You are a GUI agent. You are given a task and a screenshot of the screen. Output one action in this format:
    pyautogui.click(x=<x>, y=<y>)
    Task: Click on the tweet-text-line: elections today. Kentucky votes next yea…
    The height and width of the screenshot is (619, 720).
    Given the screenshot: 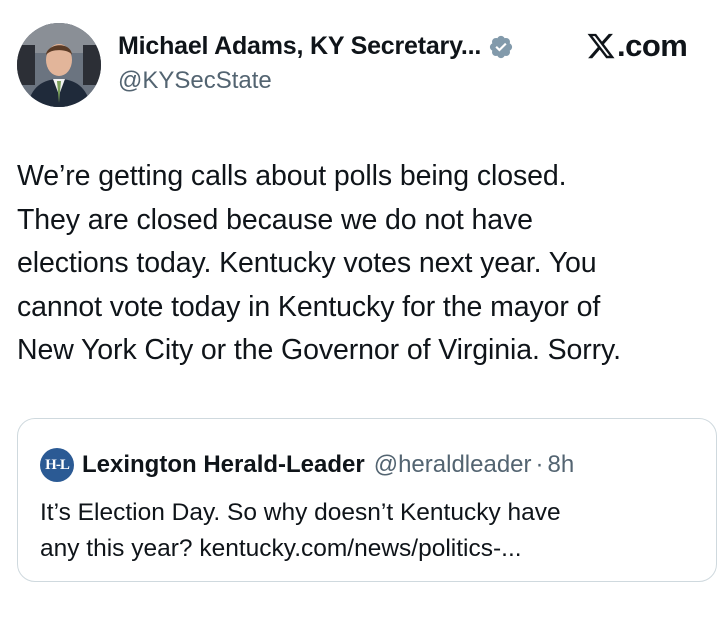 What is the action you would take?
    pyautogui.click(x=307, y=263)
    